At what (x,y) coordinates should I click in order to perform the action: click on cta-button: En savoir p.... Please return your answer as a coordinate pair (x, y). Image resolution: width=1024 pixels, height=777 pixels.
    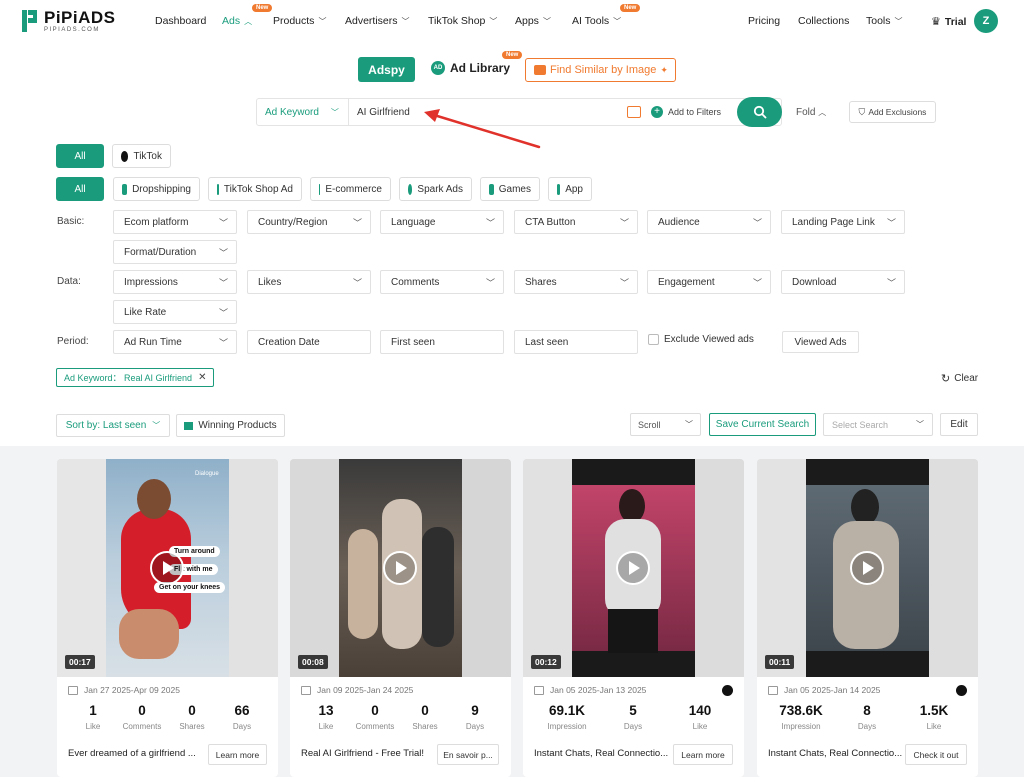
    Looking at the image, I should click on (468, 754).